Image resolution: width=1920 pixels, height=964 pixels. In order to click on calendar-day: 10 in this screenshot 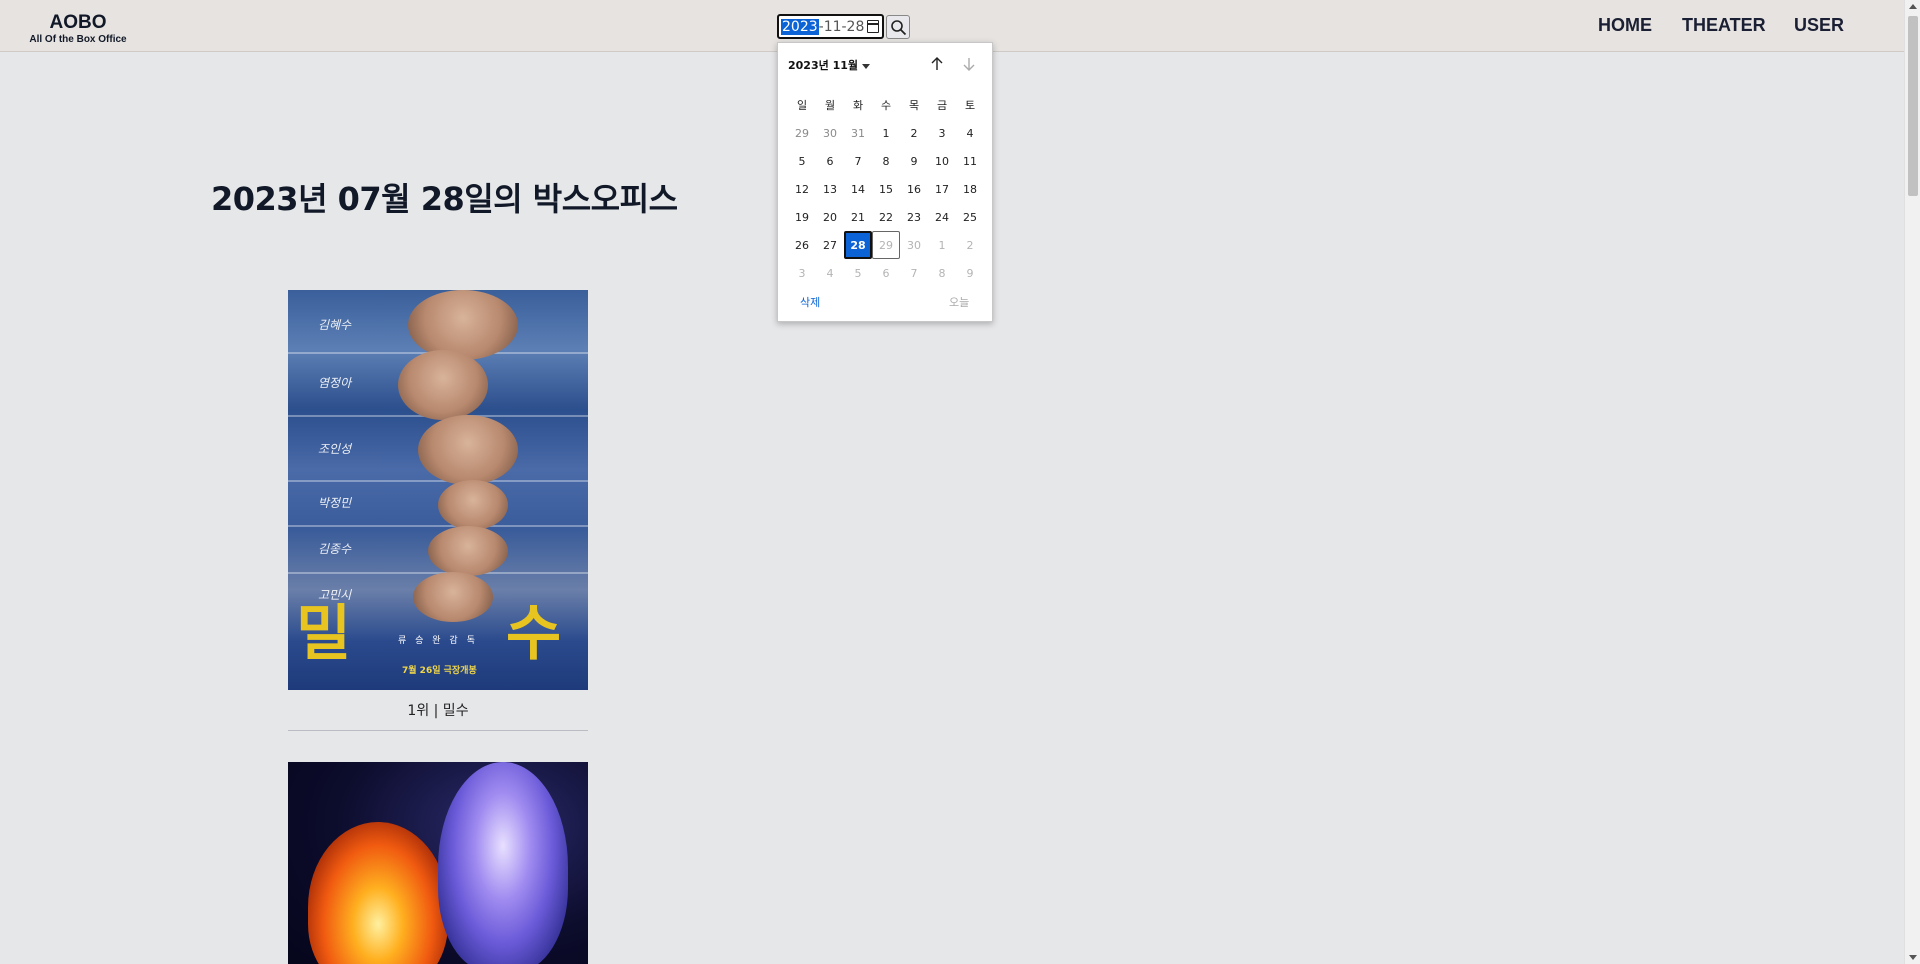, I will do `click(942, 161)`.